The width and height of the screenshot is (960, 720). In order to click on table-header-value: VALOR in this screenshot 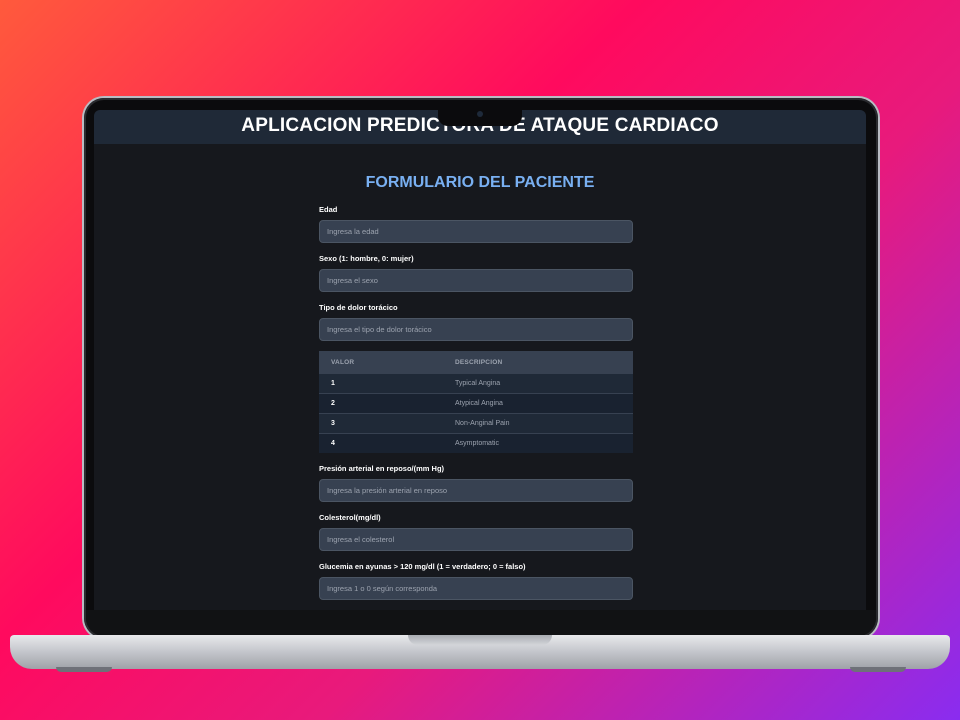, I will do `click(381, 362)`.